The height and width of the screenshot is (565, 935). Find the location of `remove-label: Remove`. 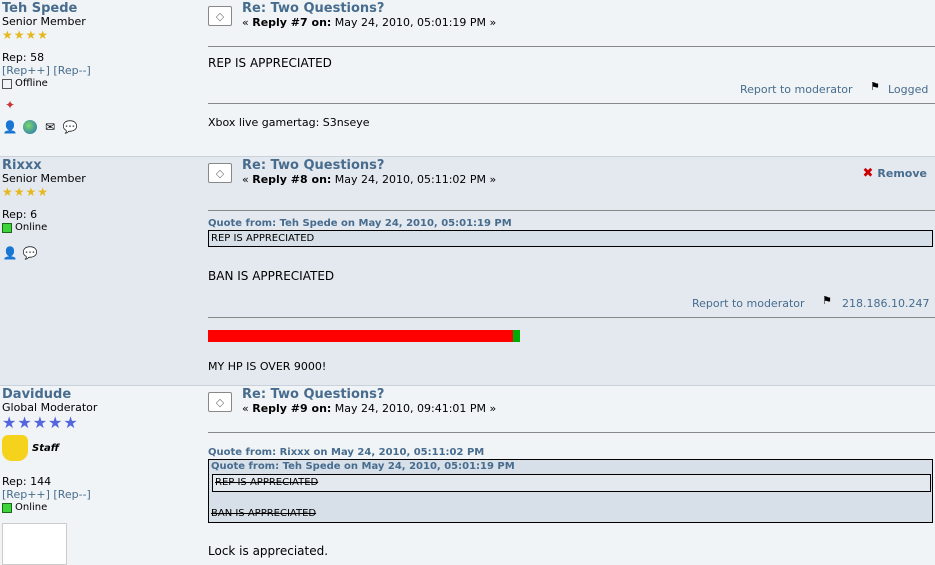

remove-label: Remove is located at coordinates (902, 173).